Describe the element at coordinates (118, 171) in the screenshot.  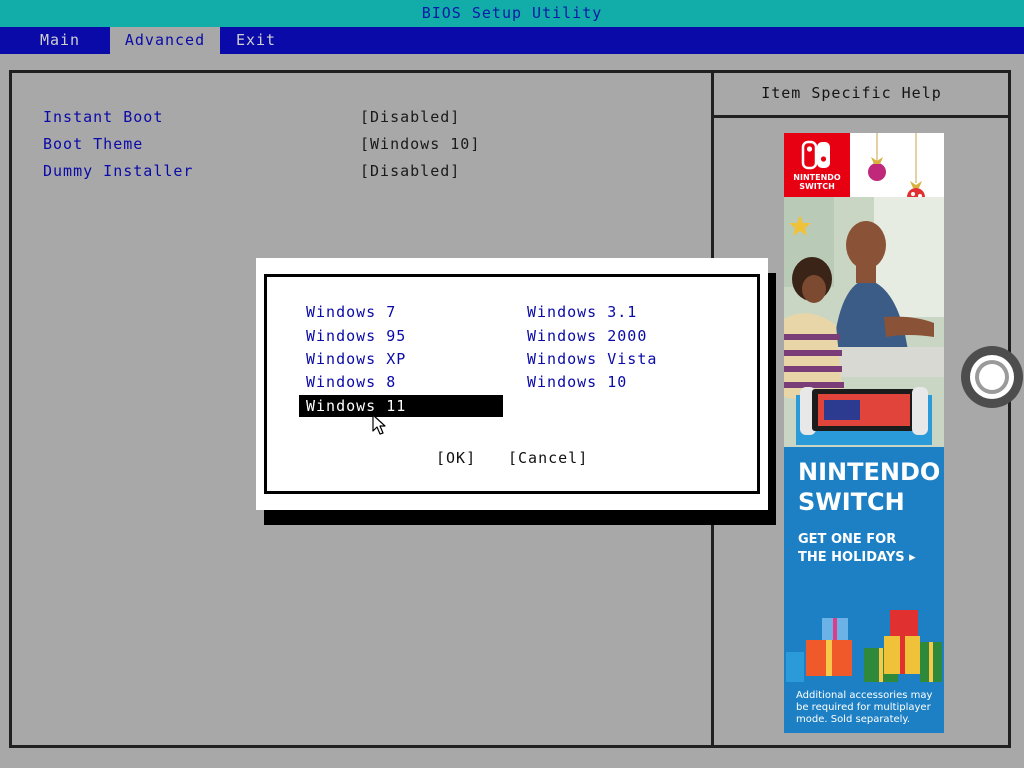
I see `setting-label-dummy-installer: Dummy Installer` at that location.